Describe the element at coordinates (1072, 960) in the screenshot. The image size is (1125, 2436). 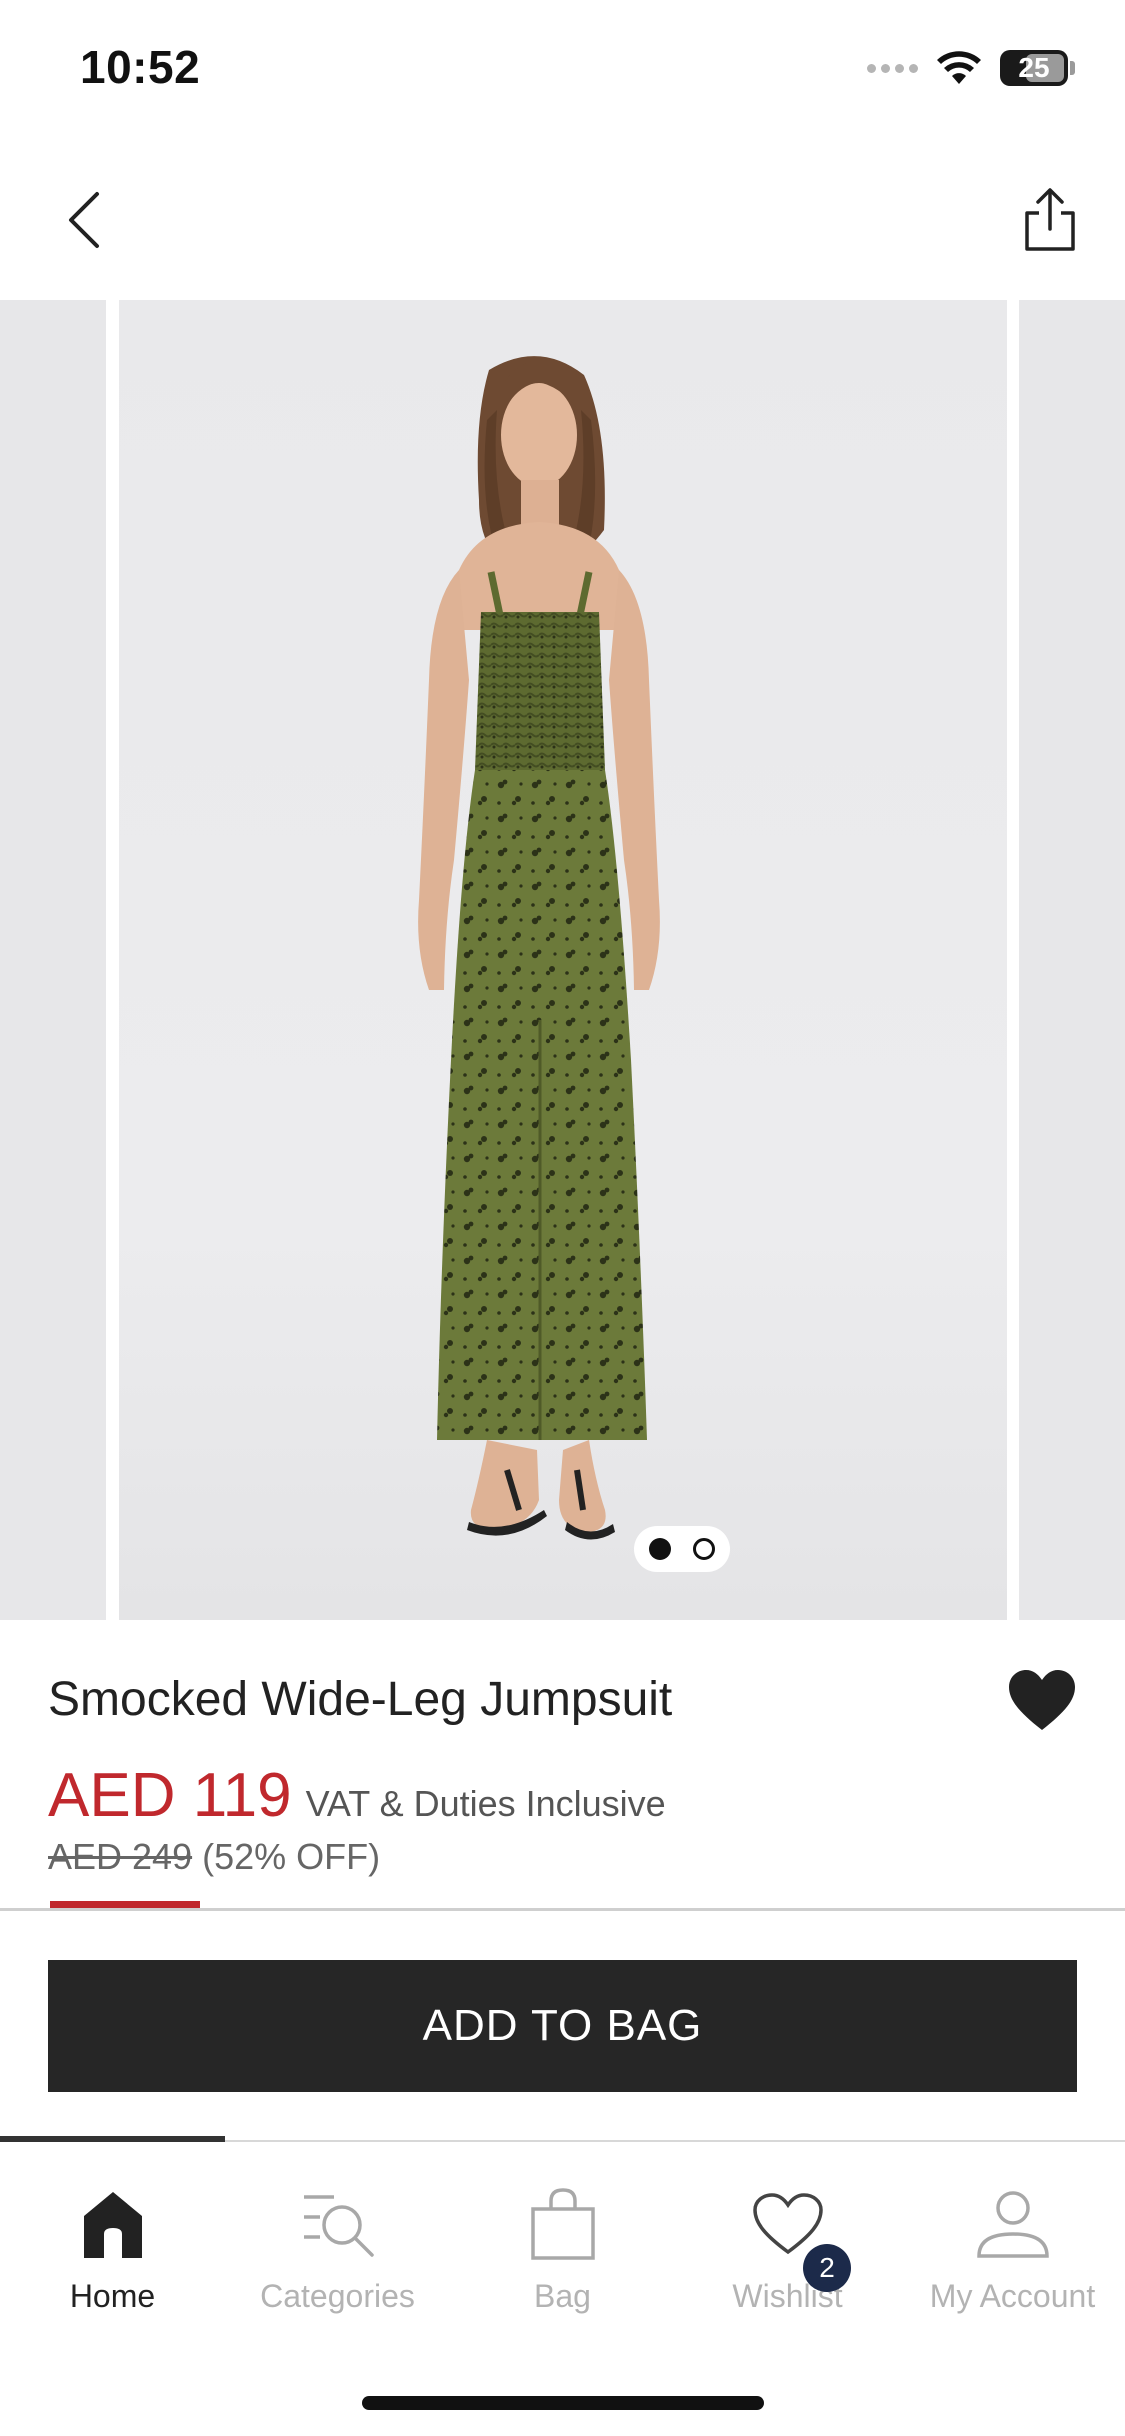
I see `next-image-peek` at that location.